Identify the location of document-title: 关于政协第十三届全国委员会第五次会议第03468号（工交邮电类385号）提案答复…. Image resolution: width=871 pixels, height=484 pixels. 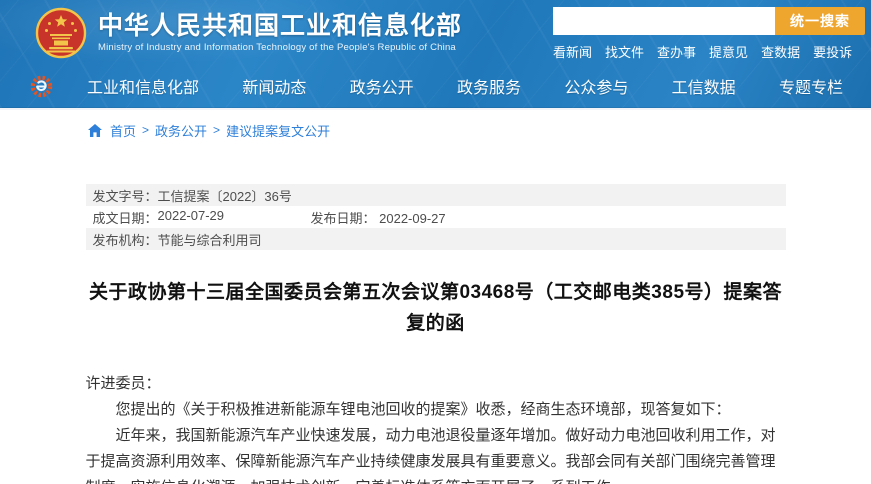
(435, 308).